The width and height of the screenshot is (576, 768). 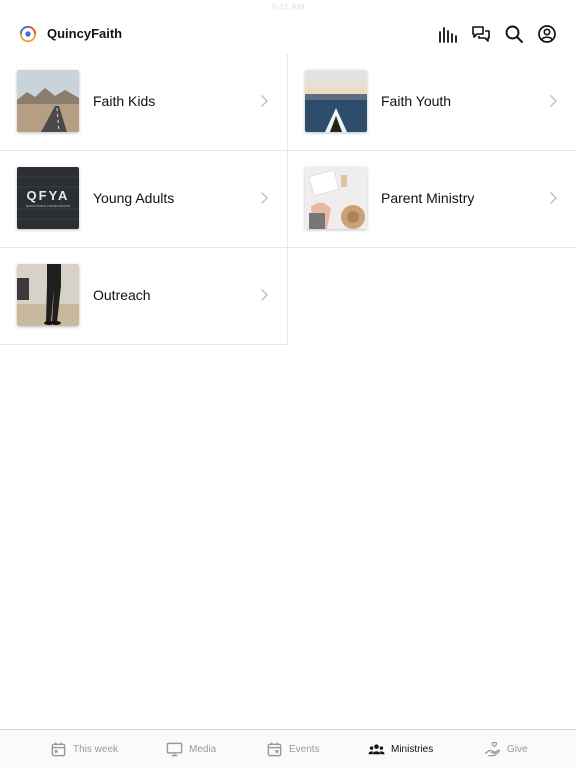 I want to click on ministry-item-outreach: Outreach, so click(x=144, y=296).